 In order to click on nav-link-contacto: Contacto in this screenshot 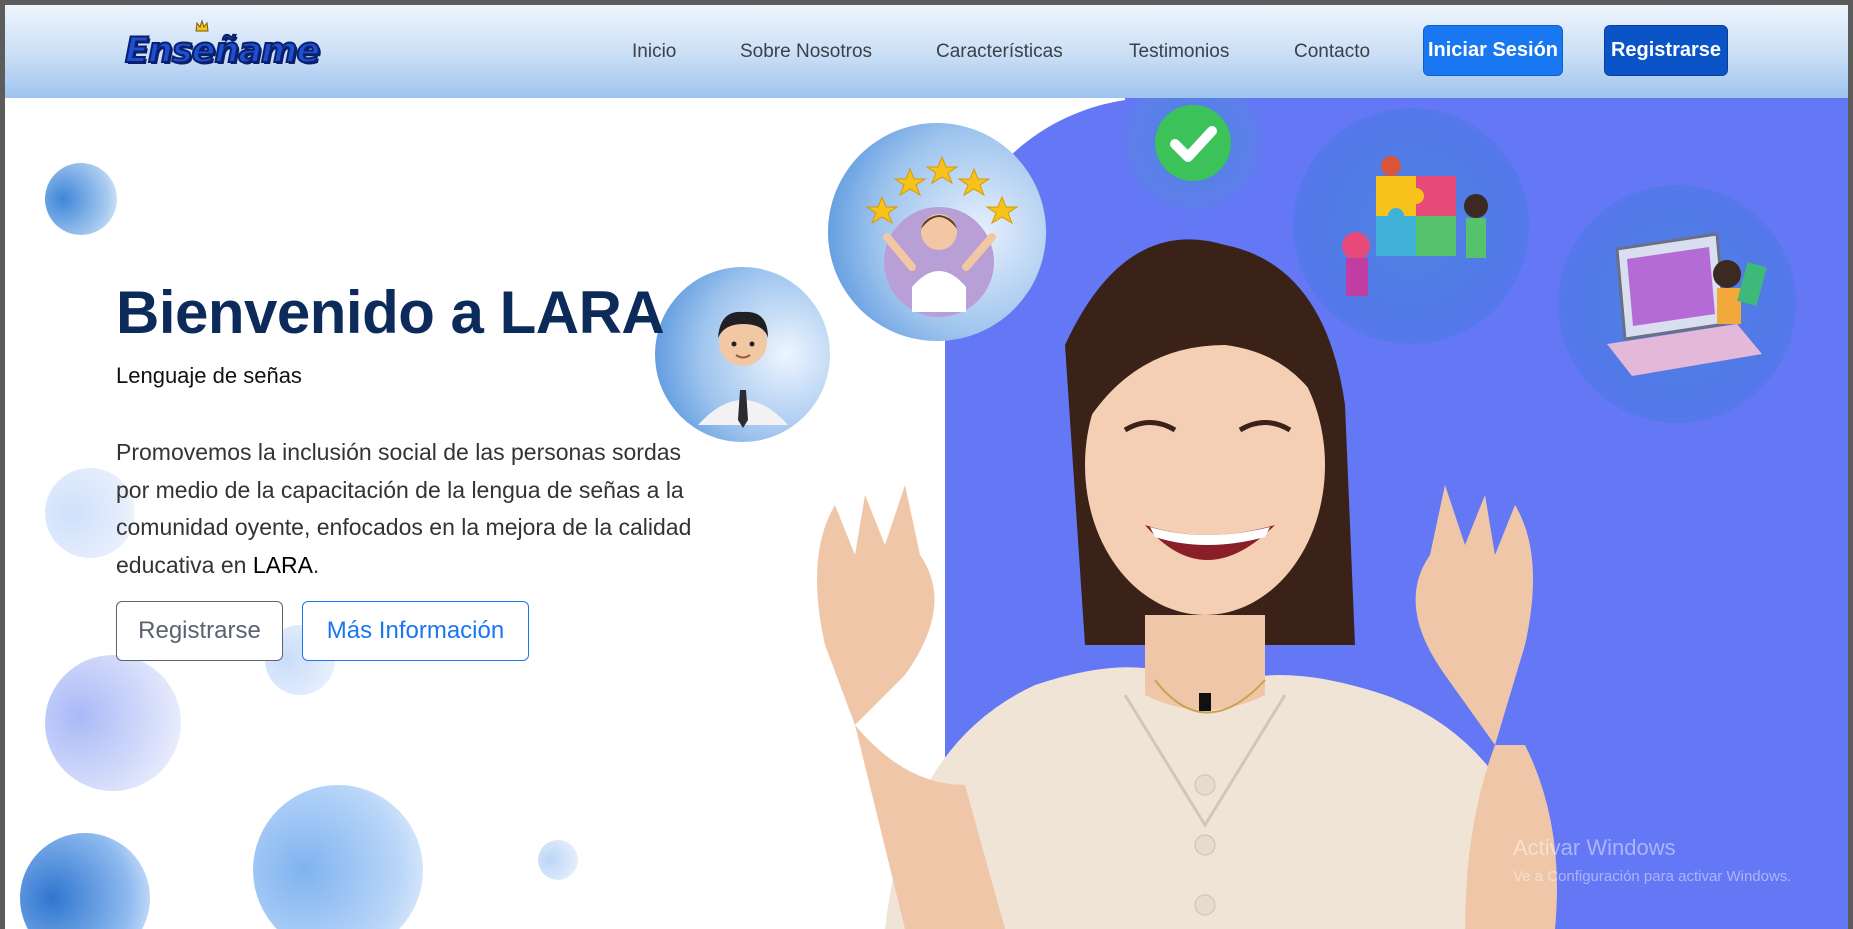, I will do `click(1332, 52)`.